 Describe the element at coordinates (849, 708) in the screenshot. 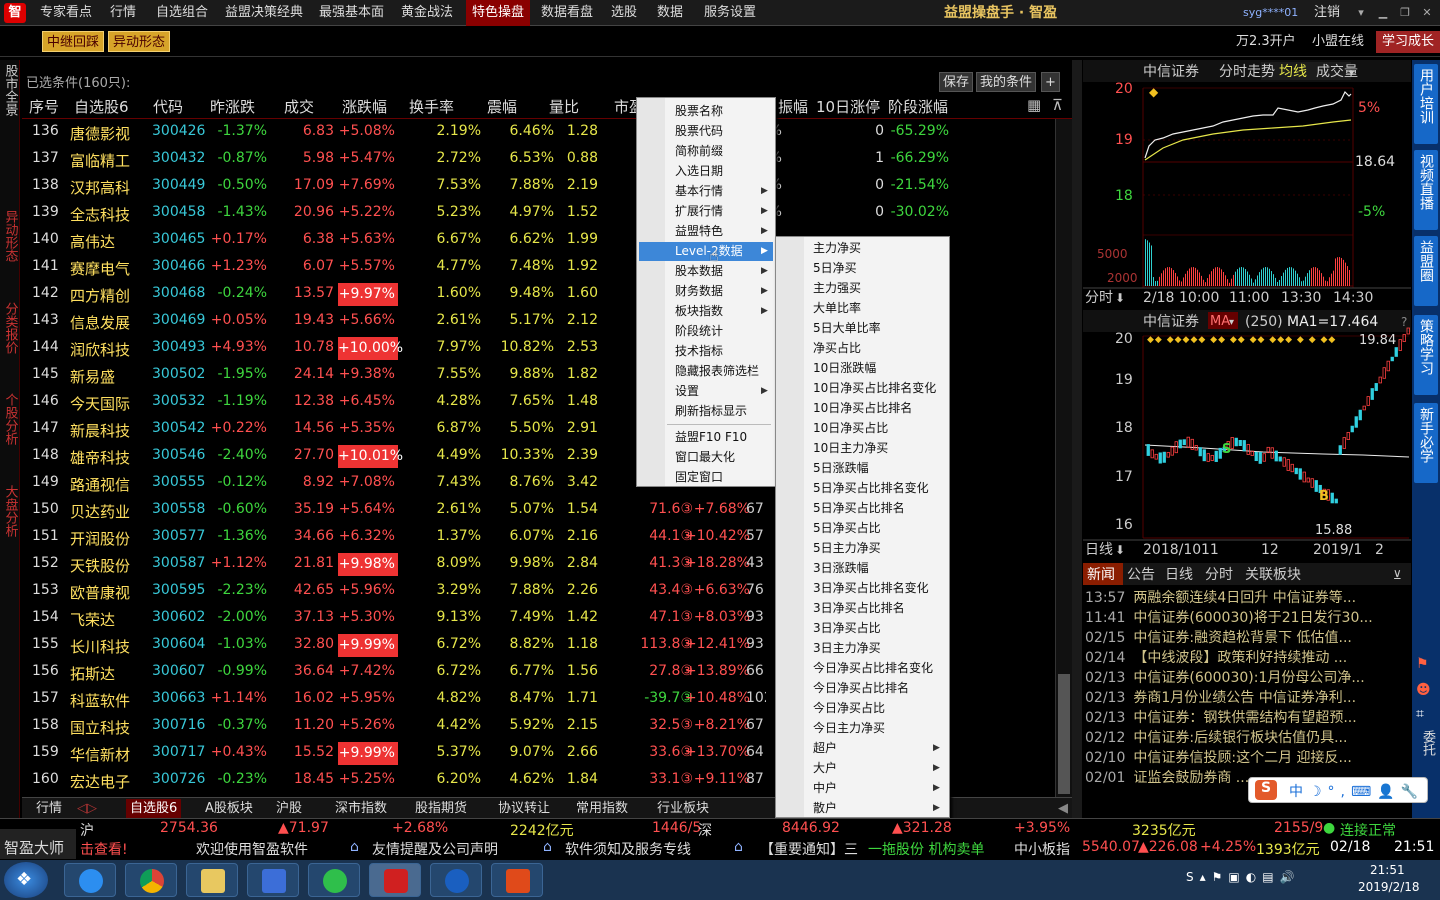

I see `submenu-item-23: 今日净买占比` at that location.